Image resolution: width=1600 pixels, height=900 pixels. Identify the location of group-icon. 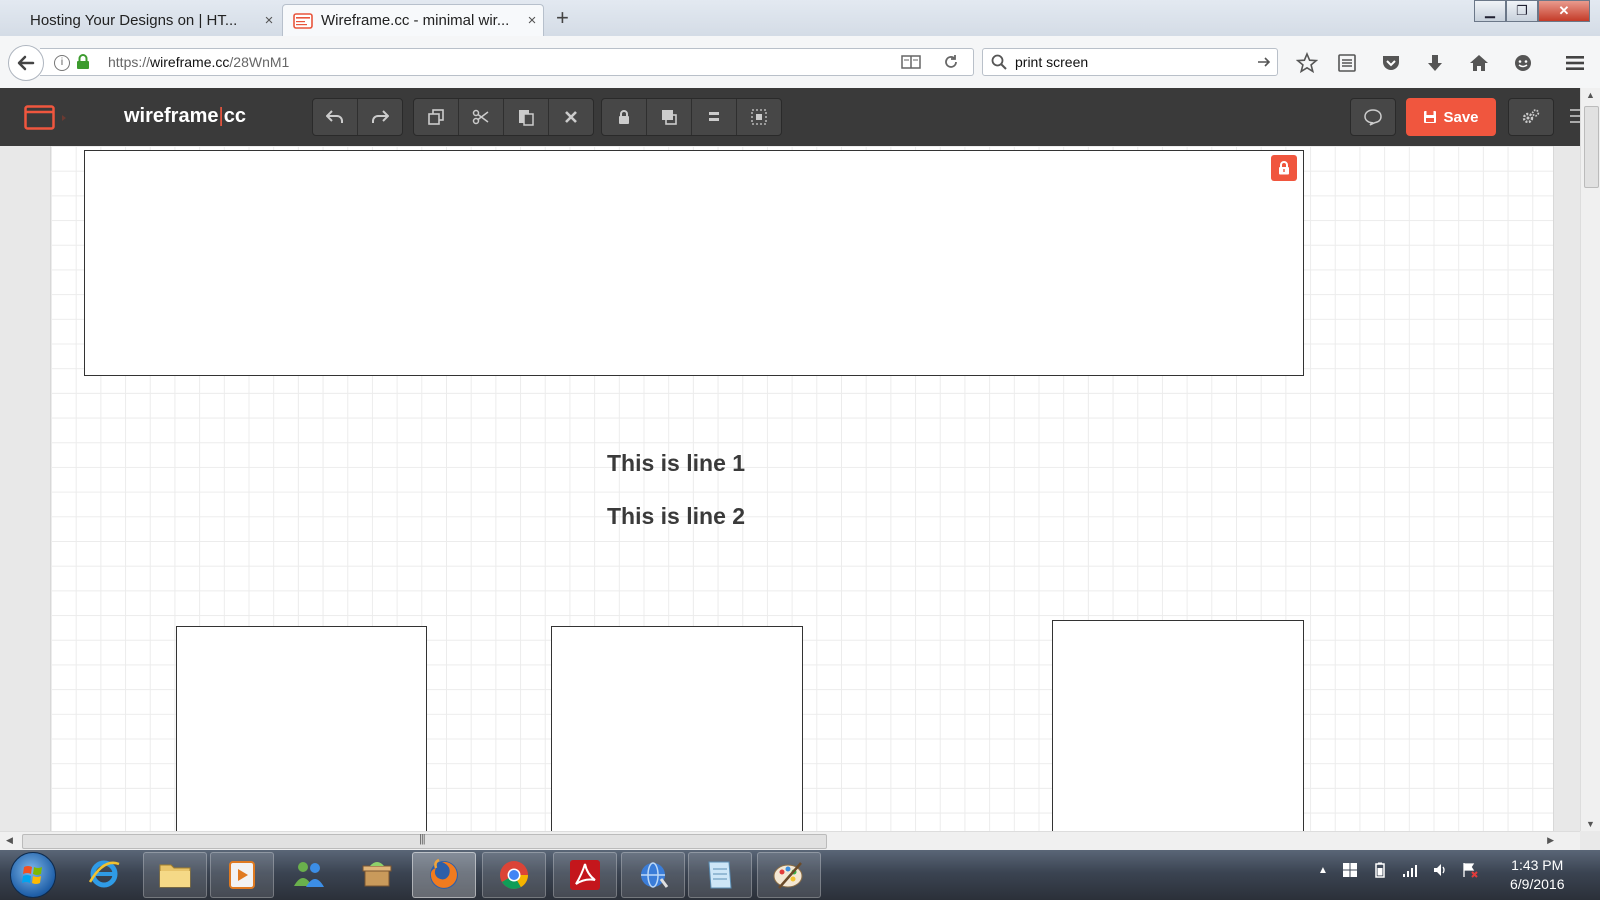
(759, 117).